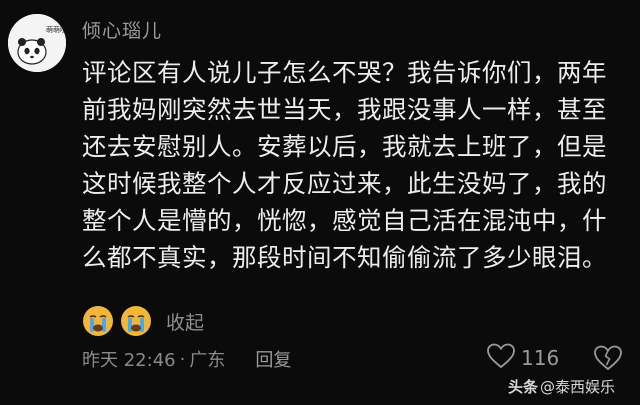  Describe the element at coordinates (578, 387) in the screenshot. I see `watermark-handle: @泰西娱乐` at that location.